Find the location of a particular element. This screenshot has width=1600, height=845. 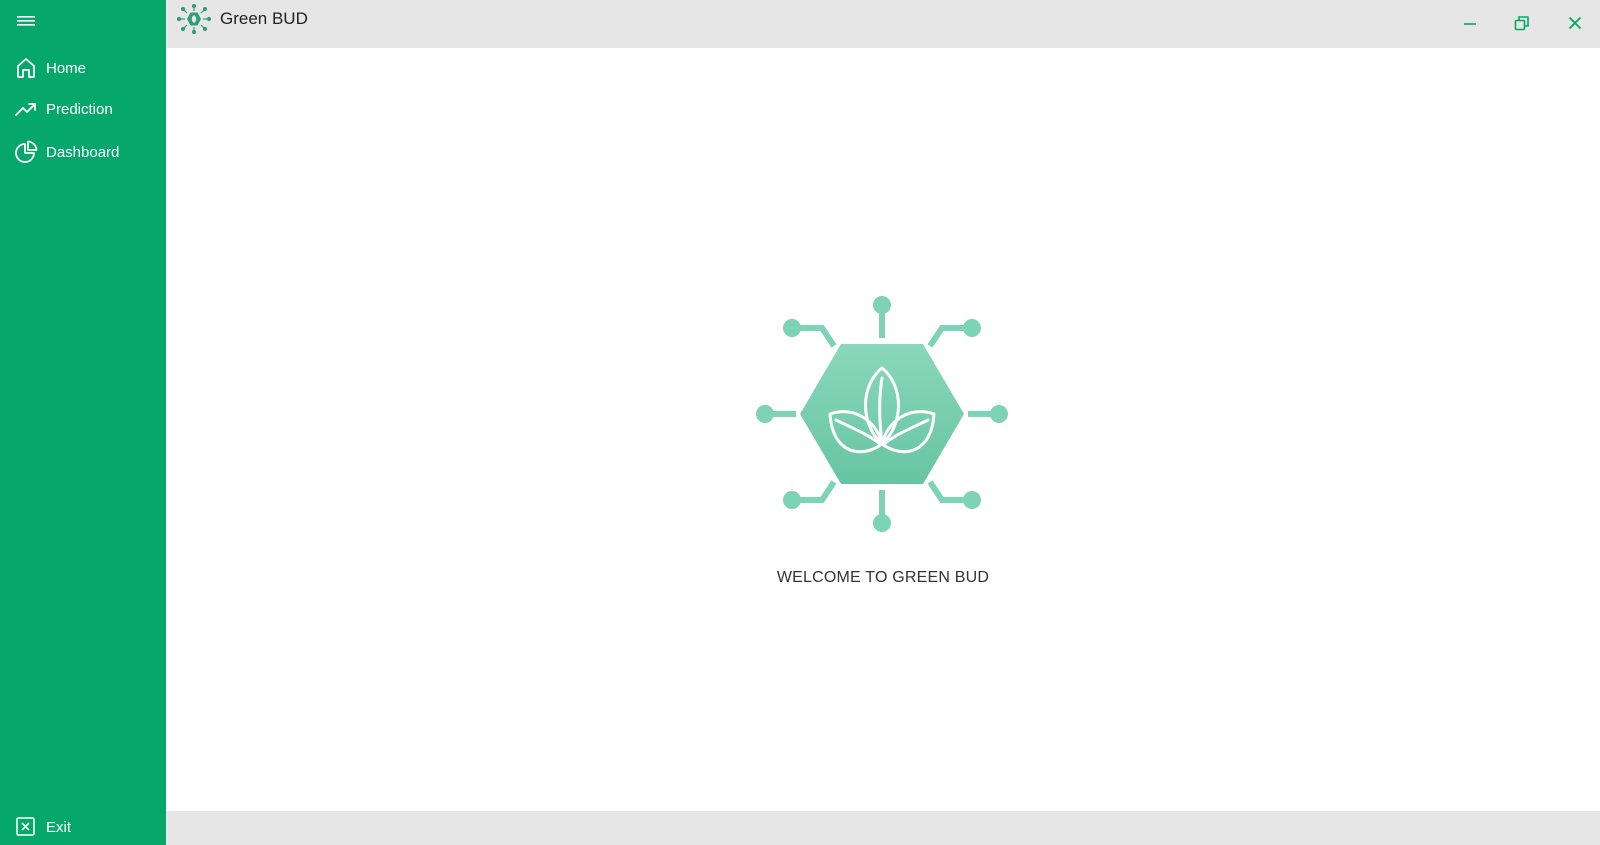

minimize-icon is located at coordinates (1470, 24).